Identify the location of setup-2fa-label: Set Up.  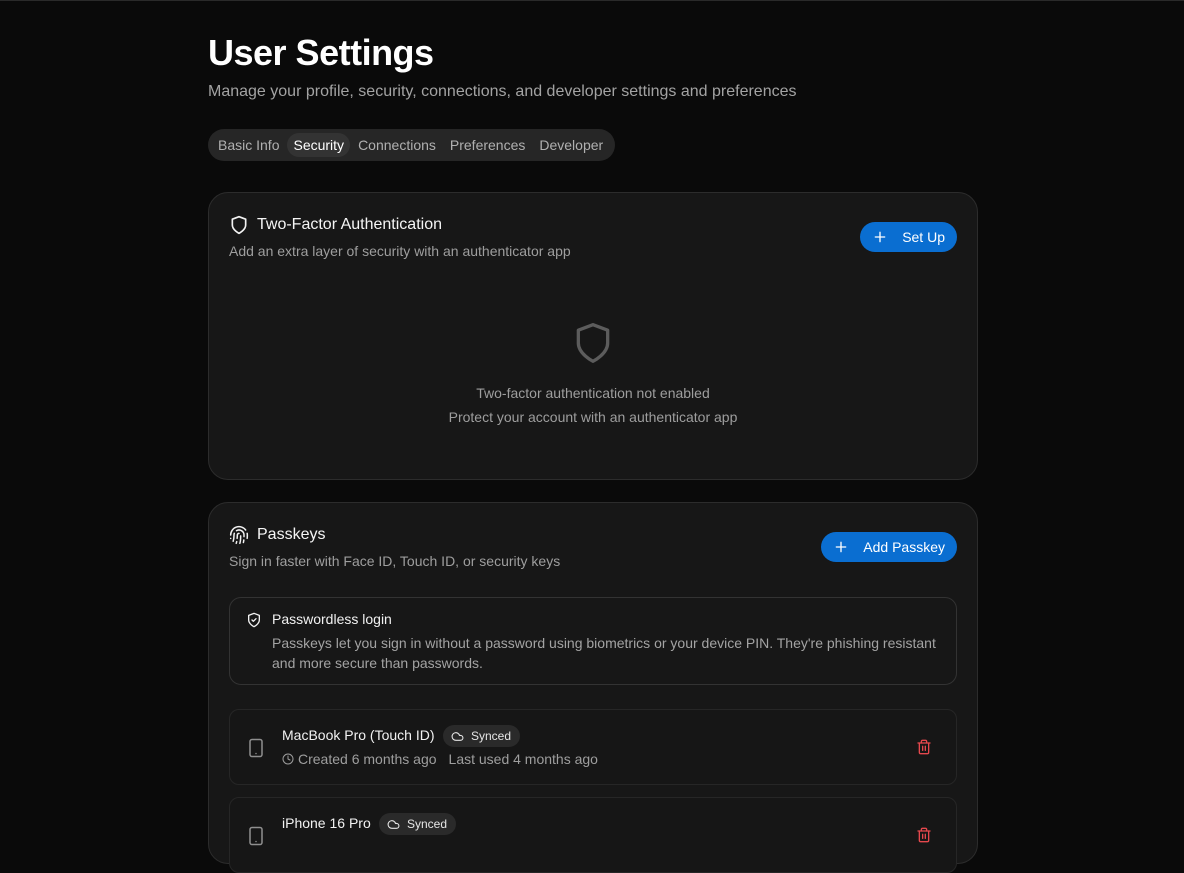
(923, 237).